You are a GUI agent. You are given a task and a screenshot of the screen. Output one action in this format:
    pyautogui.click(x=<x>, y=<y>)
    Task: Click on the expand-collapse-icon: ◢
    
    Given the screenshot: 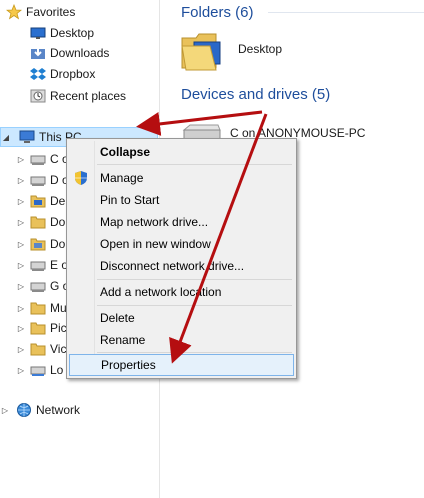 What is the action you would take?
    pyautogui.click(x=6, y=137)
    